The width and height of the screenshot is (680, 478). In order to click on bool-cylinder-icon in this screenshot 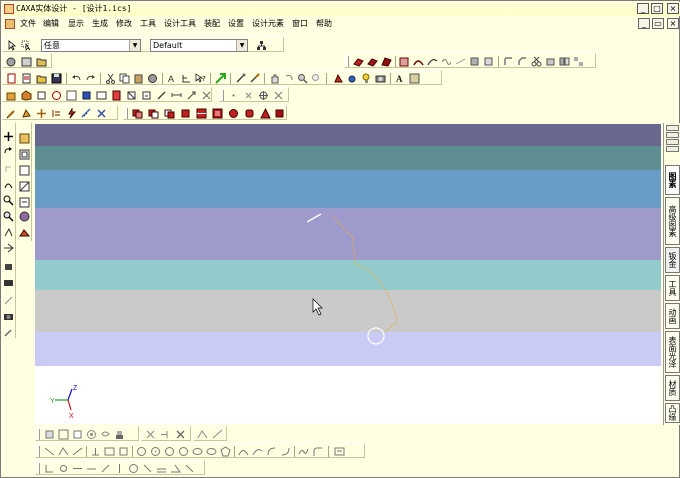, I will do `click(249, 113)`.